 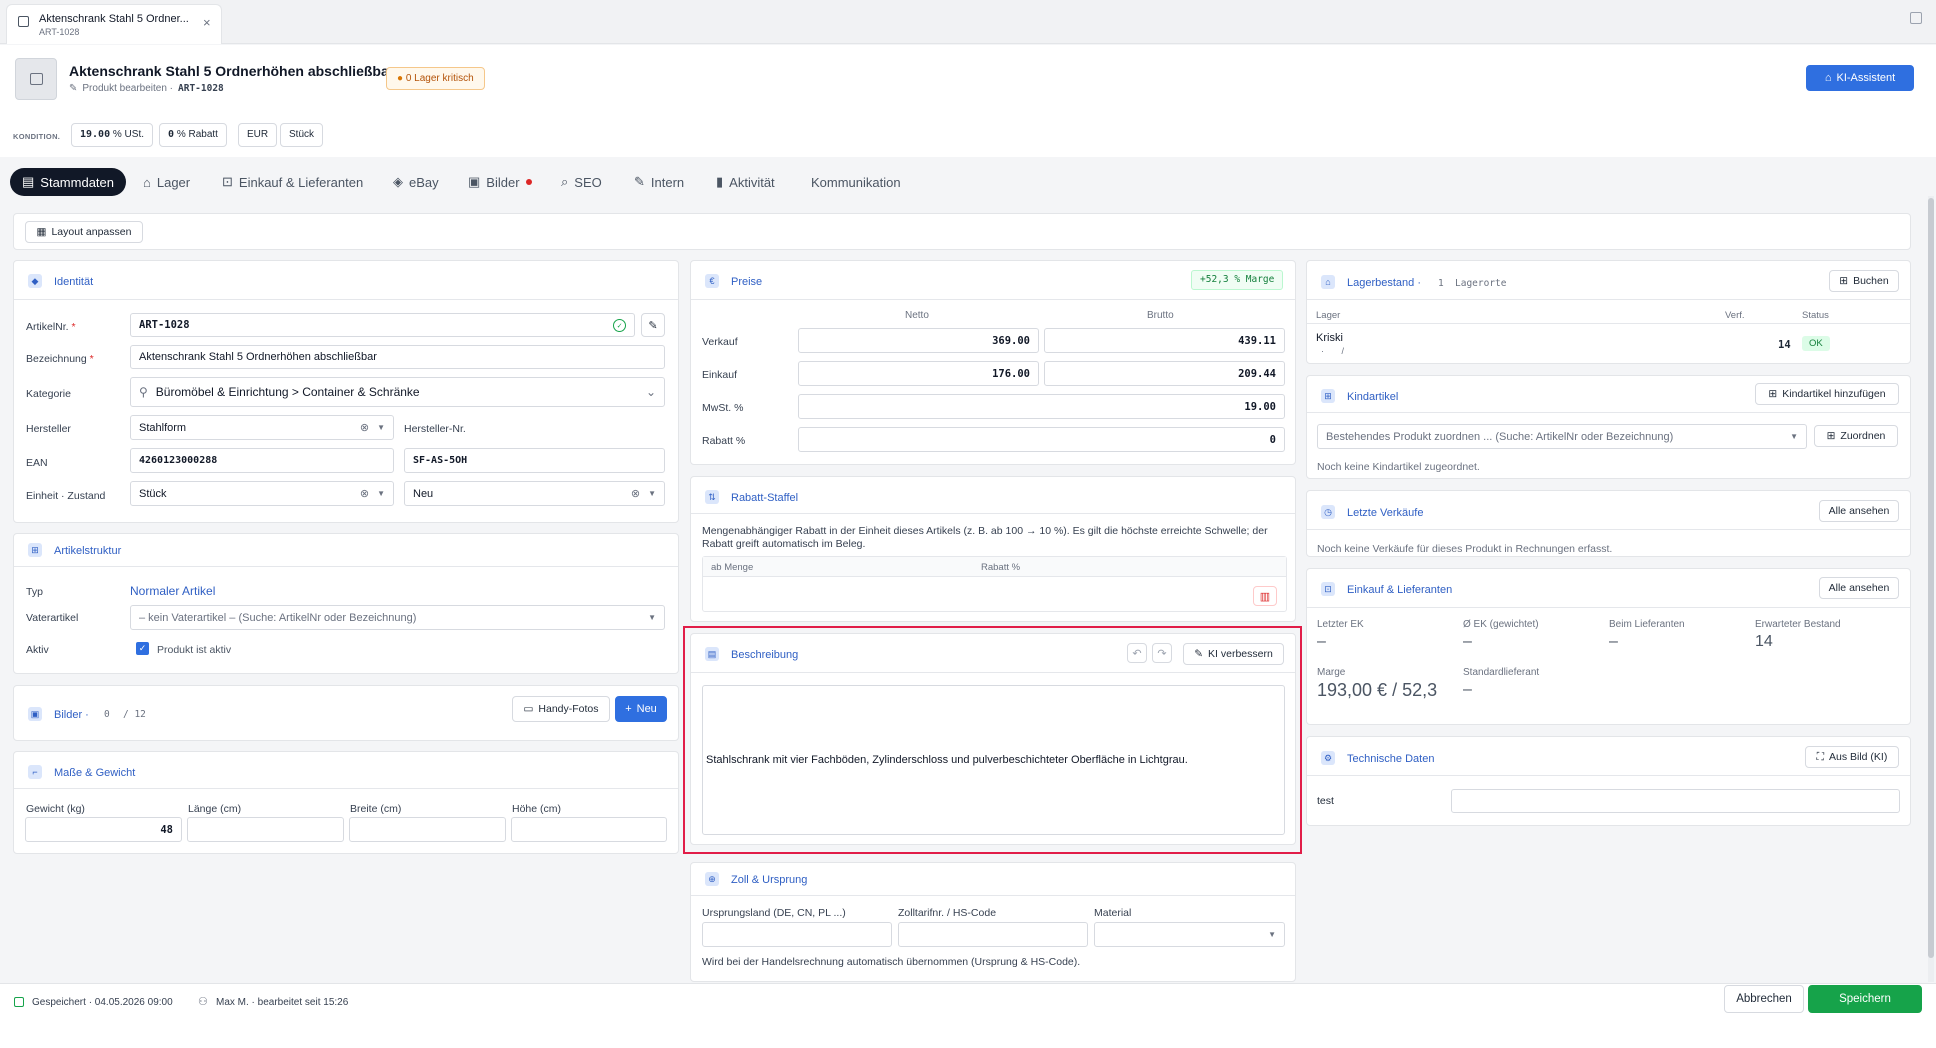 What do you see at coordinates (994, 567) in the screenshot?
I see `table-header: ab Menge Rabatt %` at bounding box center [994, 567].